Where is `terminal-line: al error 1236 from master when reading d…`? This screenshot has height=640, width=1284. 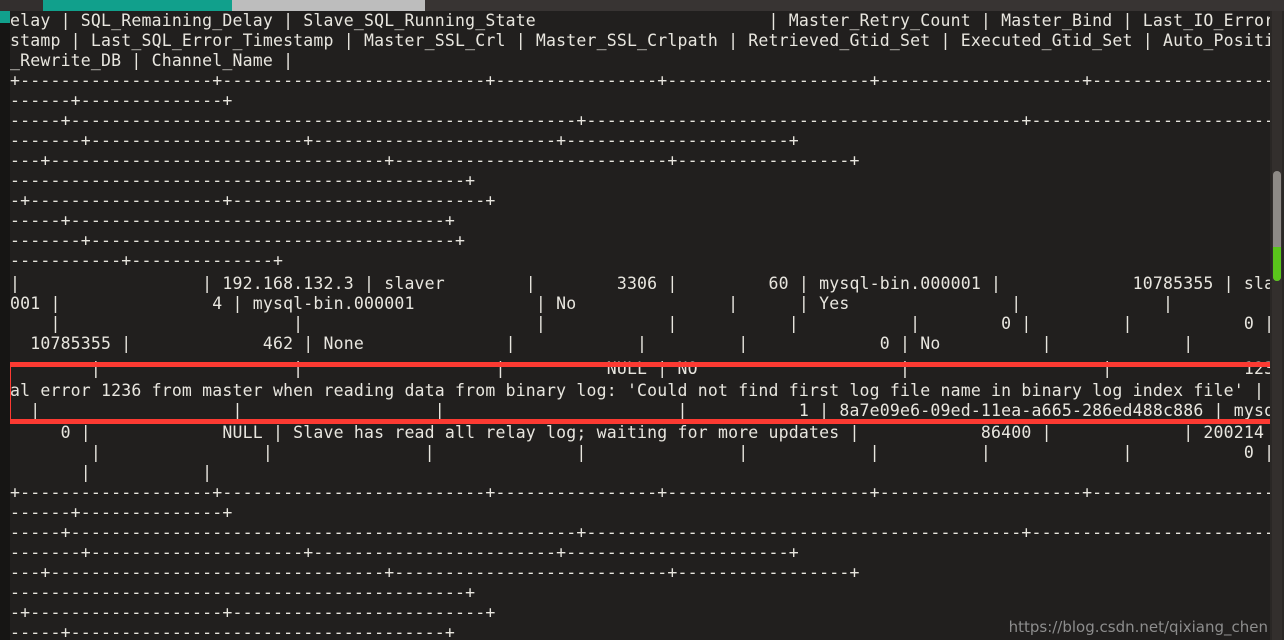
terminal-line: al error 1236 from master when reading d… is located at coordinates (647, 390).